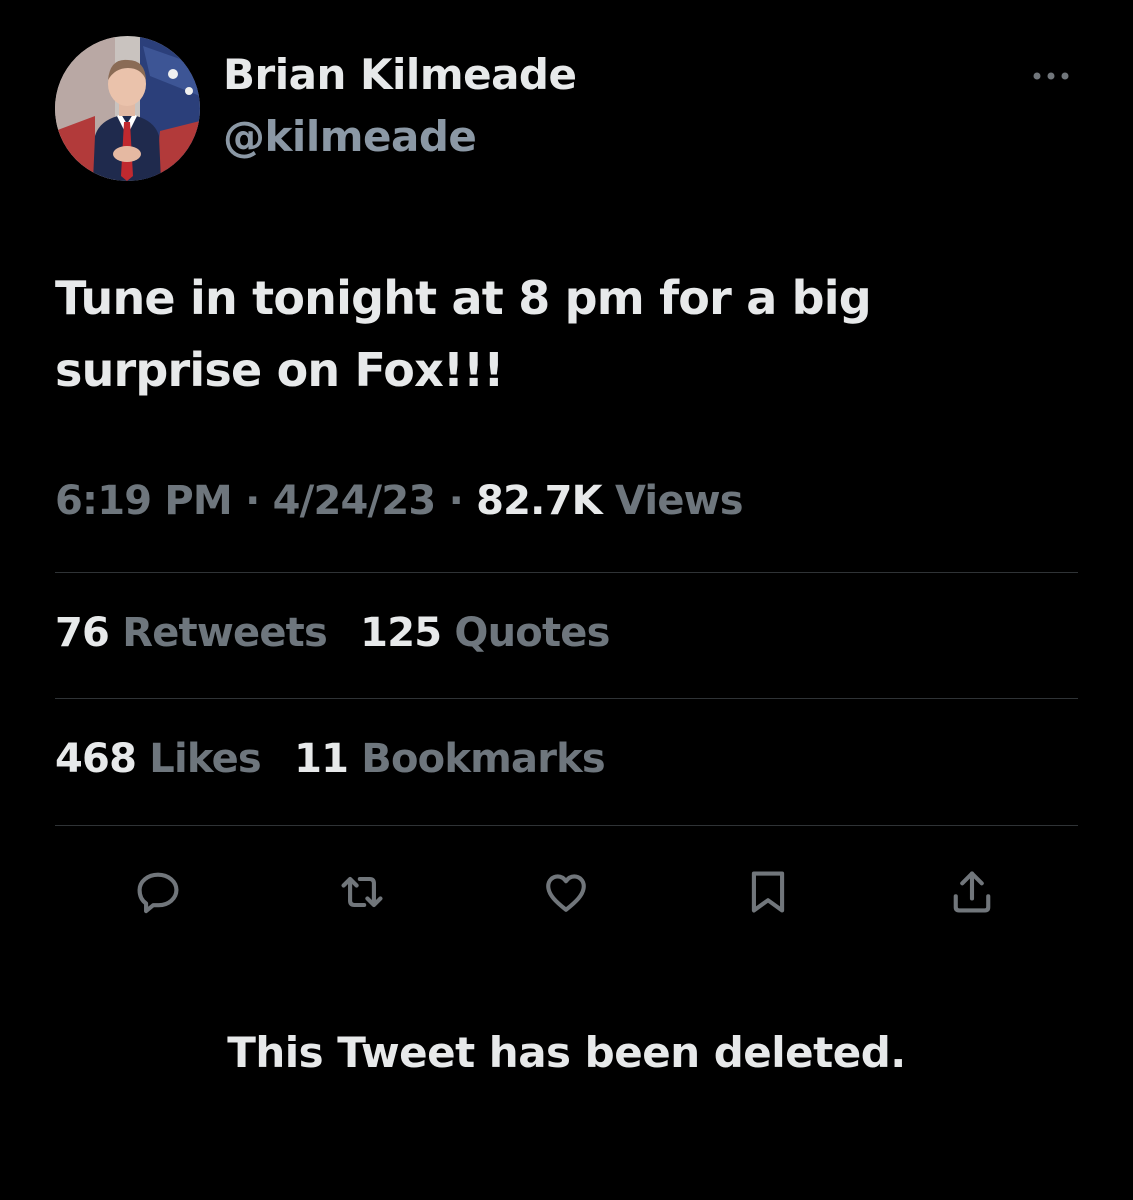 The width and height of the screenshot is (1133, 1200). I want to click on more-button, so click(1051, 76).